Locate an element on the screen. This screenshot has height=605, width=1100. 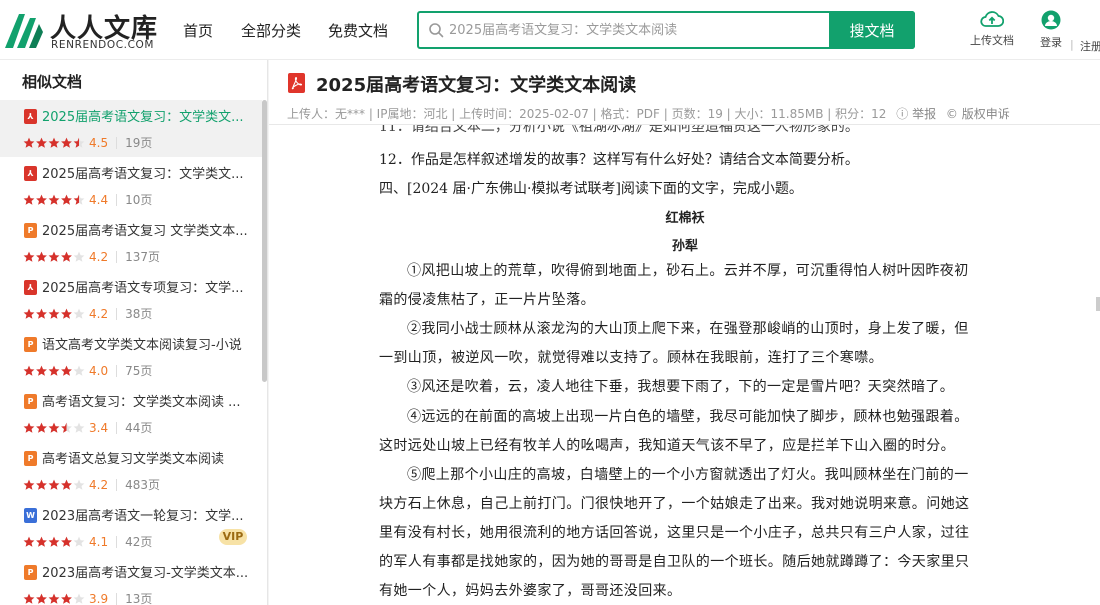
story-line: ⑤爬上那个小山庄的高坡，白墙壁上的一个小方窗就透出了灯火。我叫顾林坐在门前的一 is located at coordinates (688, 474).